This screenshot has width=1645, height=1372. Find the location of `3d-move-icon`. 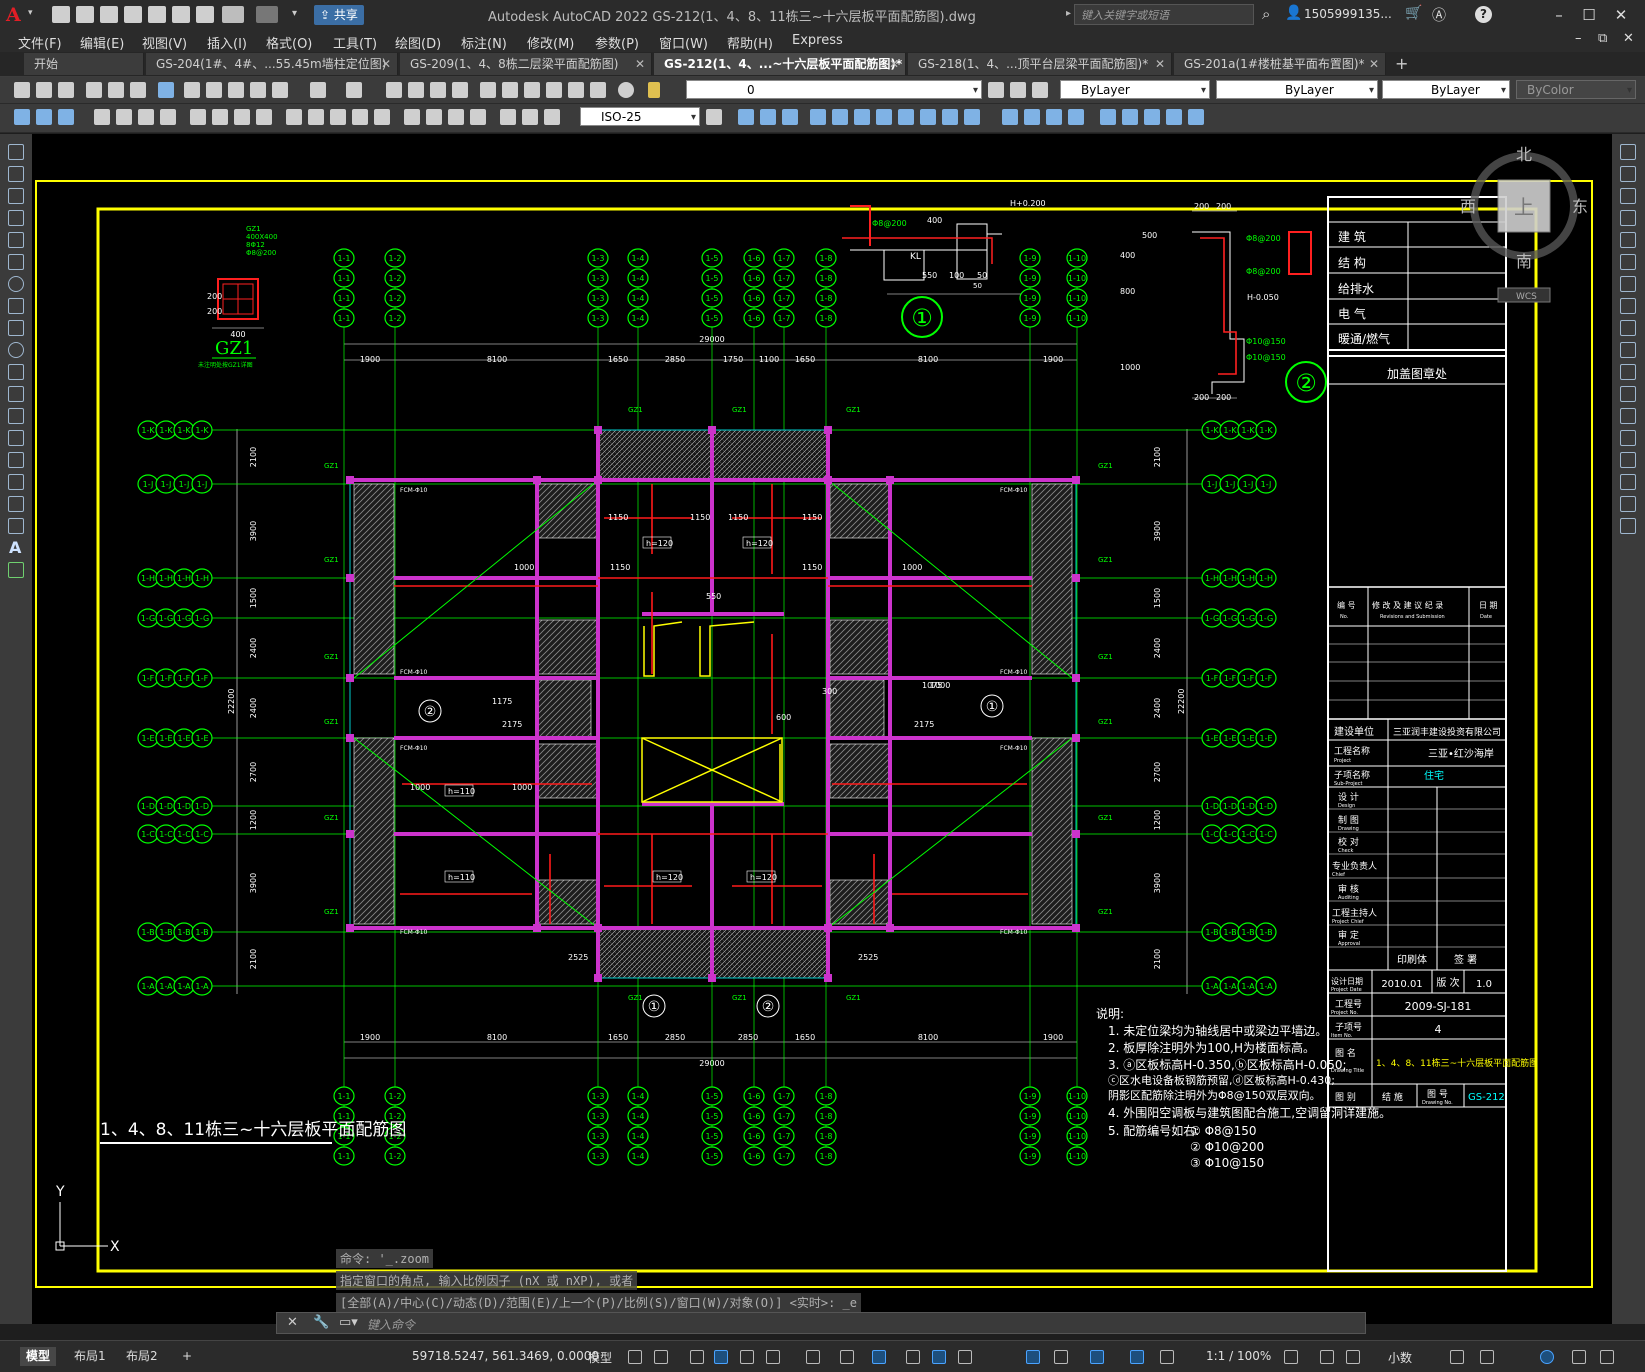

3d-move-icon is located at coordinates (818, 117).